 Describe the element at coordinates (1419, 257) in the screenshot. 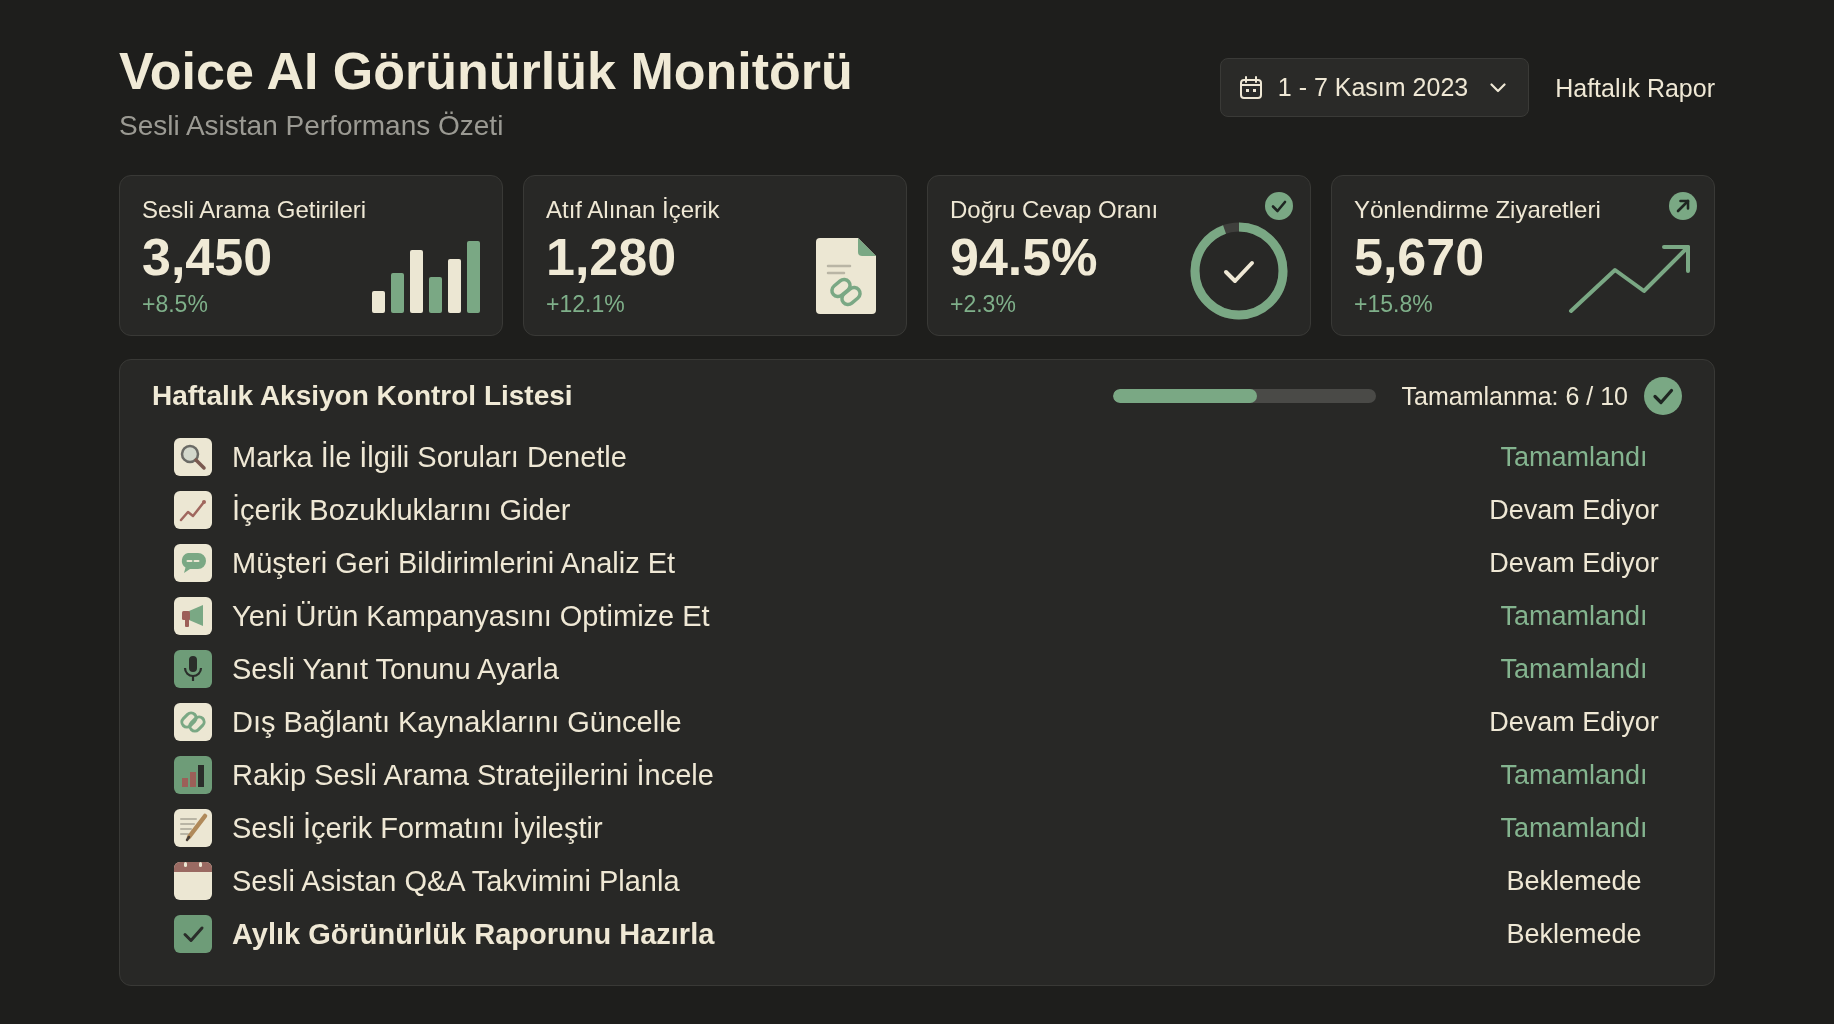

I see `metric-value: 5,670` at that location.